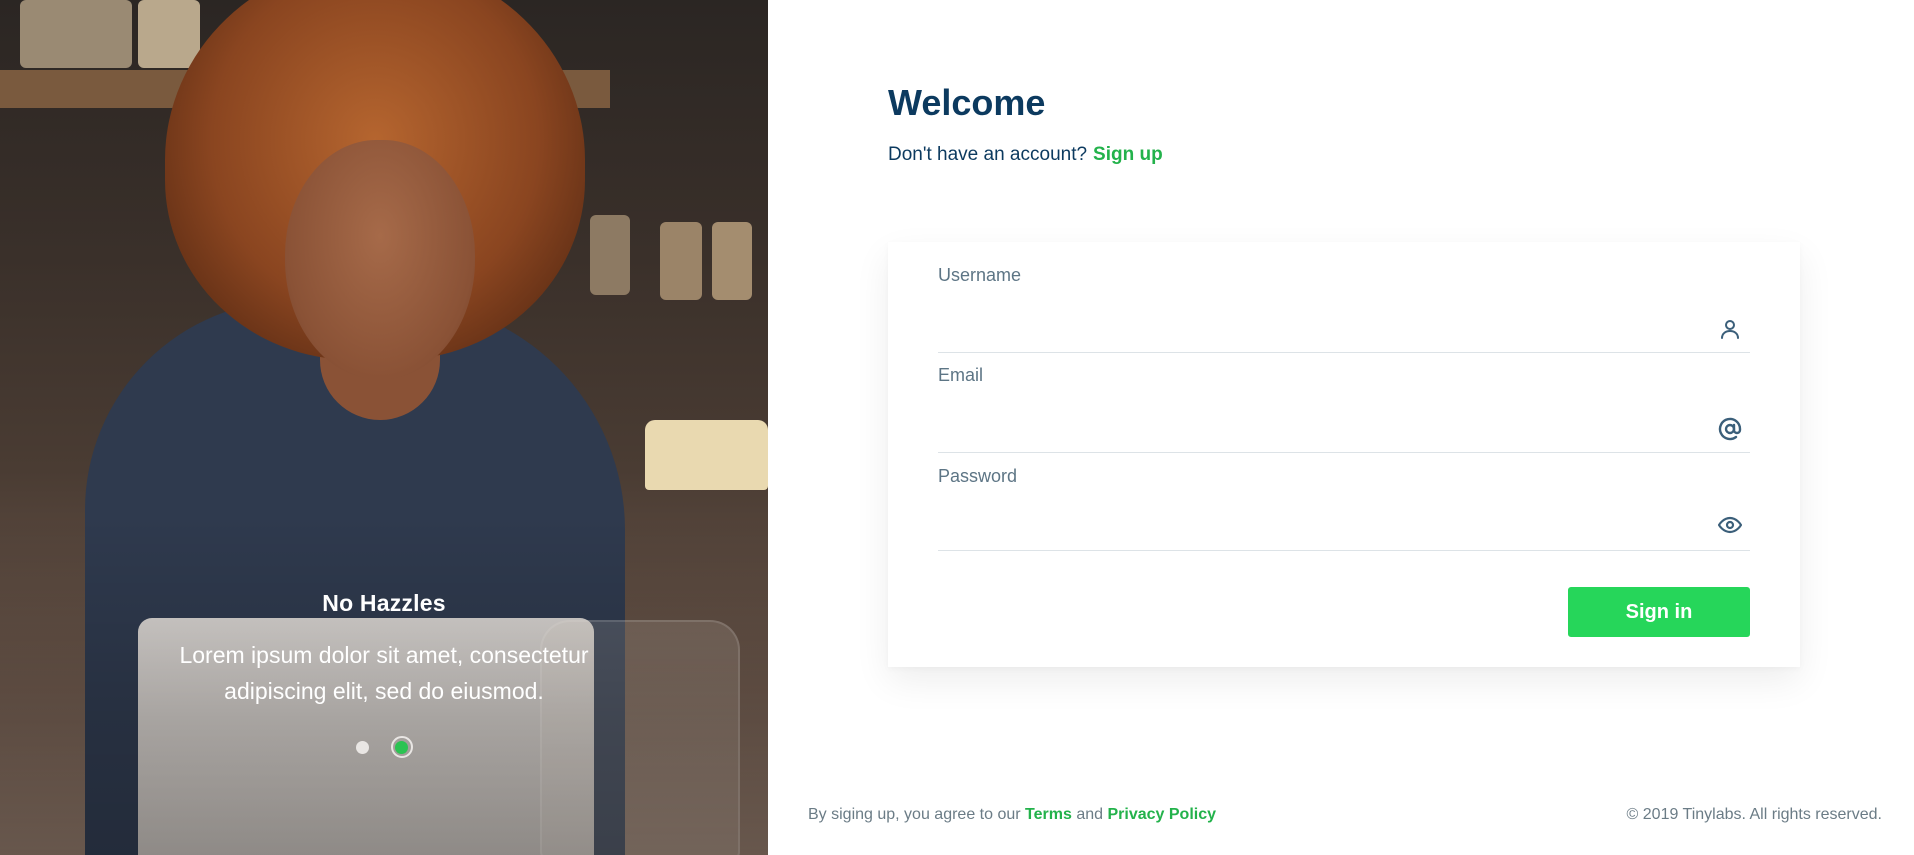  Describe the element at coordinates (980, 275) in the screenshot. I see `username-label: Username` at that location.